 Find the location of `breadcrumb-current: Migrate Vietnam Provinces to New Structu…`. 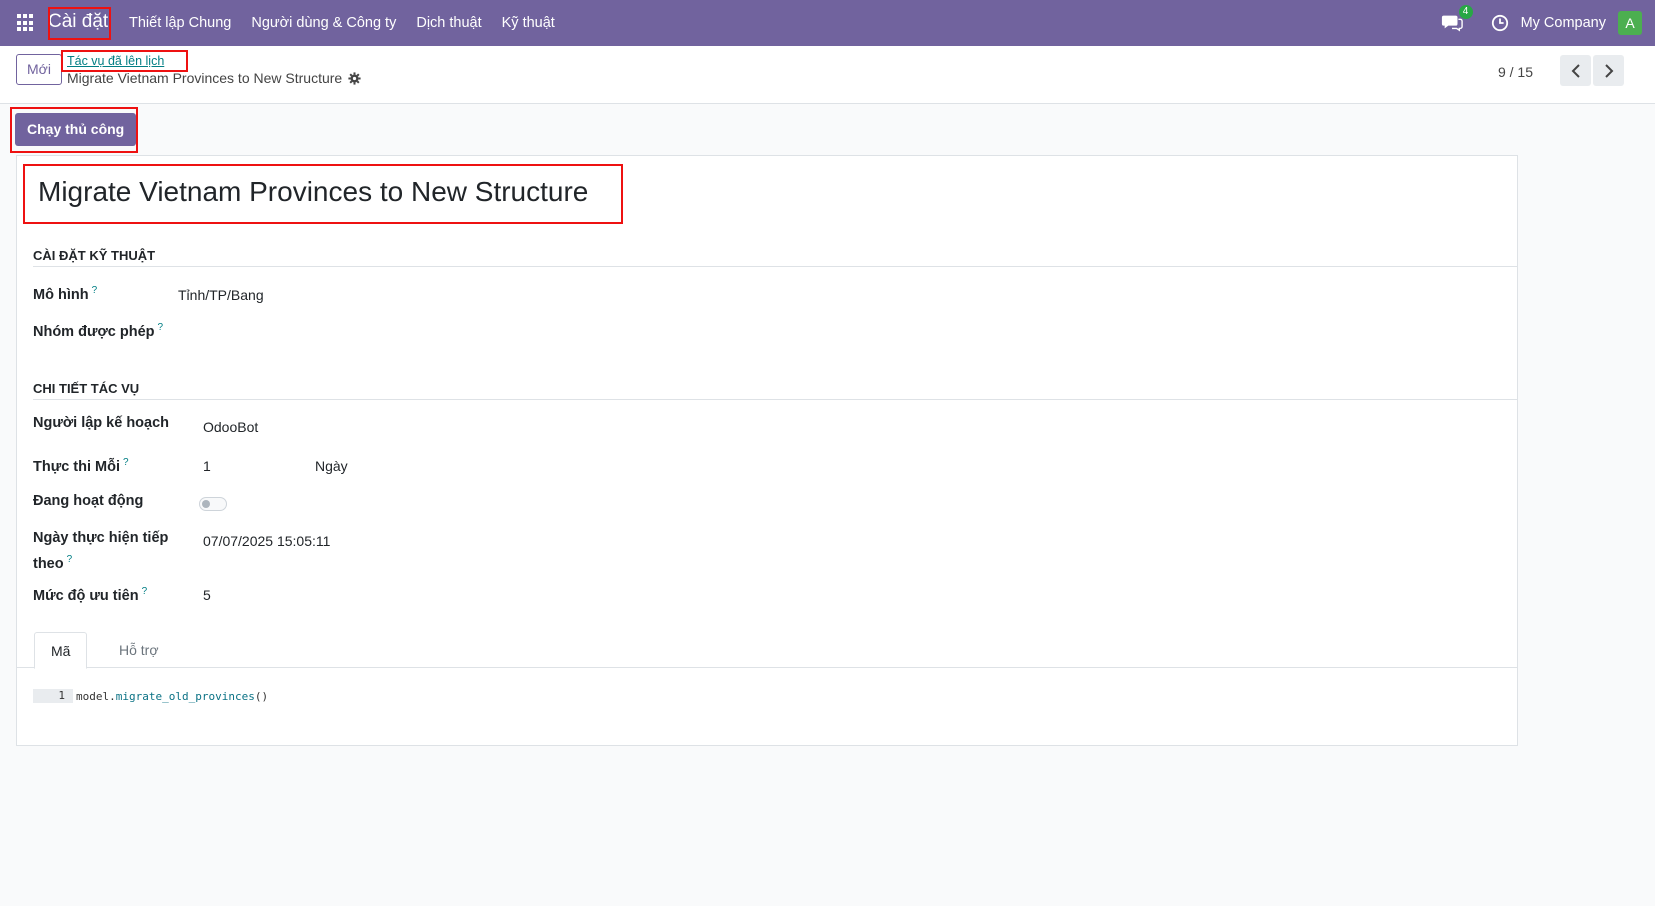

breadcrumb-current: Migrate Vietnam Provinces to New Structu… is located at coordinates (214, 78).